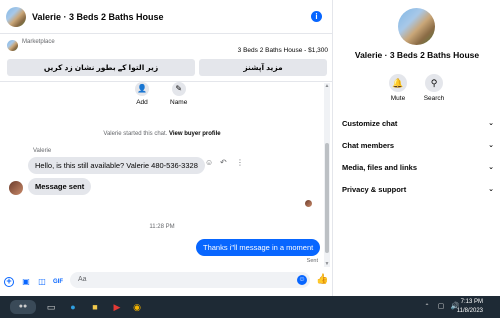 Image resolution: width=500 pixels, height=318 pixels. Describe the element at coordinates (9, 282) in the screenshot. I see `plus-icon: +` at that location.